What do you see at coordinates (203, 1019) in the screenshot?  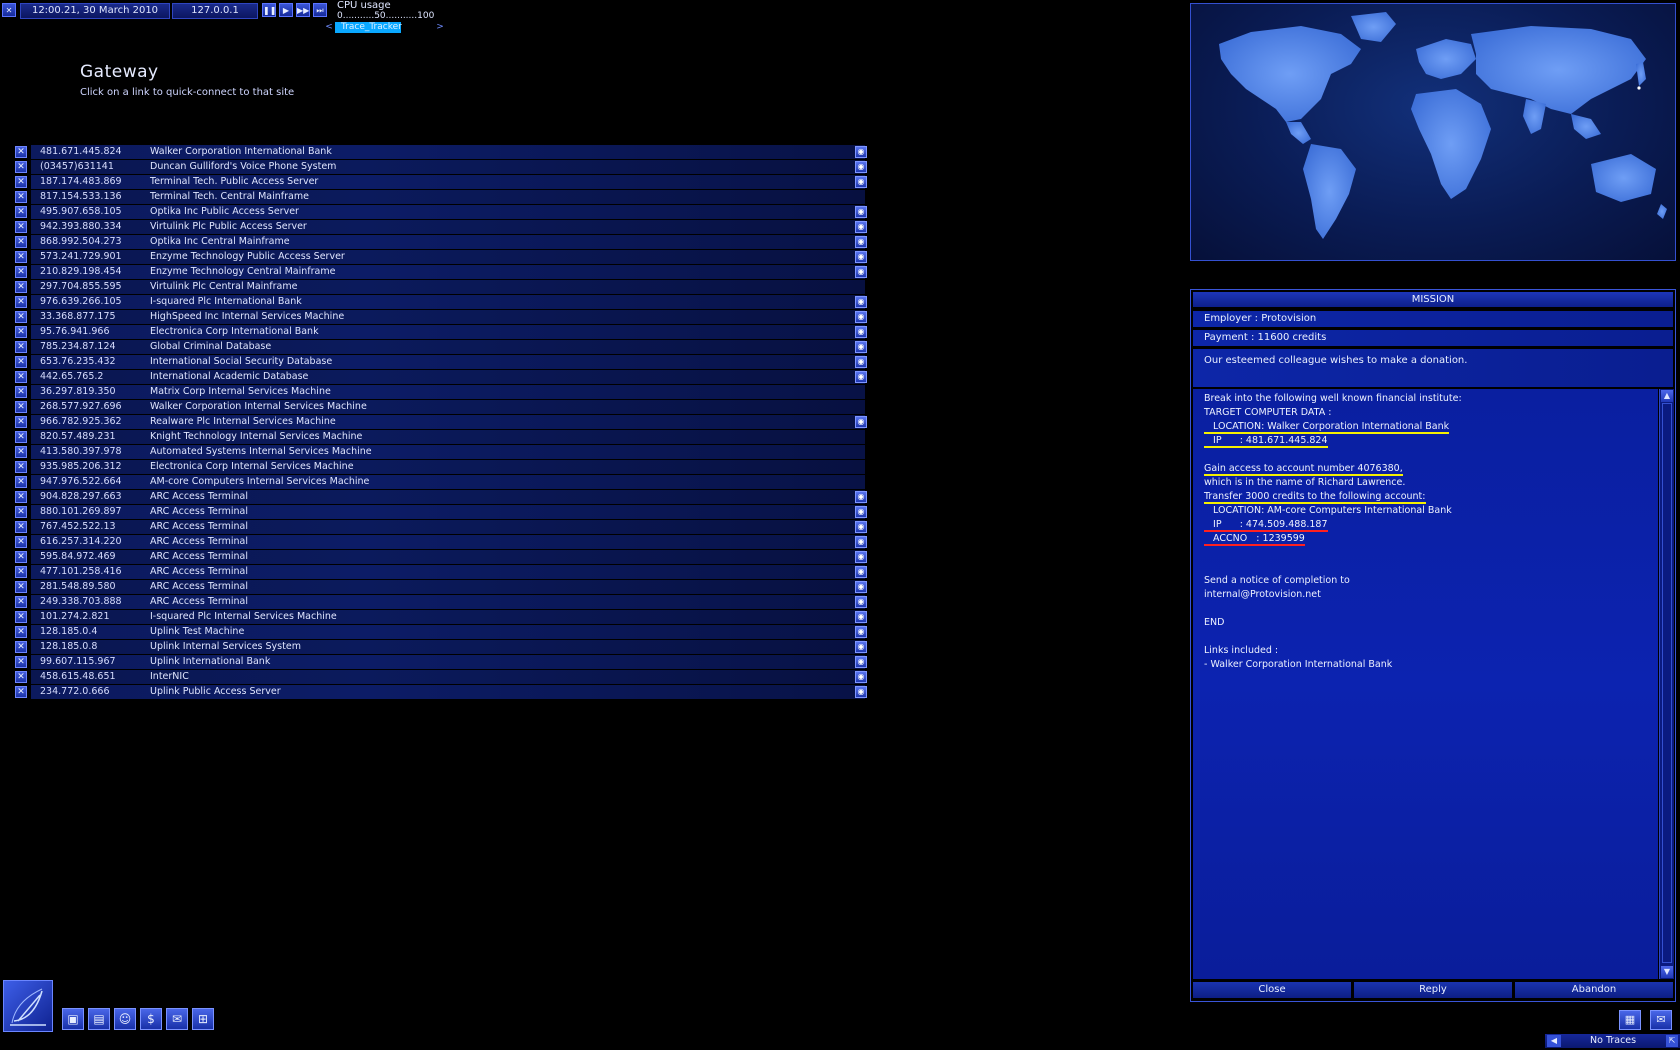 I see `network-icon: ⊞` at bounding box center [203, 1019].